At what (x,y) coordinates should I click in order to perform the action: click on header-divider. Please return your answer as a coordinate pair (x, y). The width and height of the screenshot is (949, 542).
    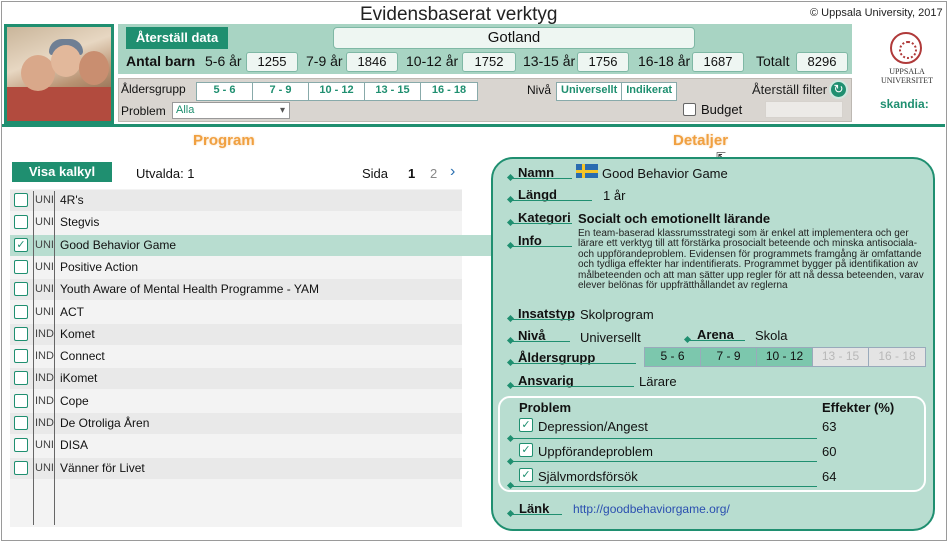
    Looking at the image, I should click on (473, 125).